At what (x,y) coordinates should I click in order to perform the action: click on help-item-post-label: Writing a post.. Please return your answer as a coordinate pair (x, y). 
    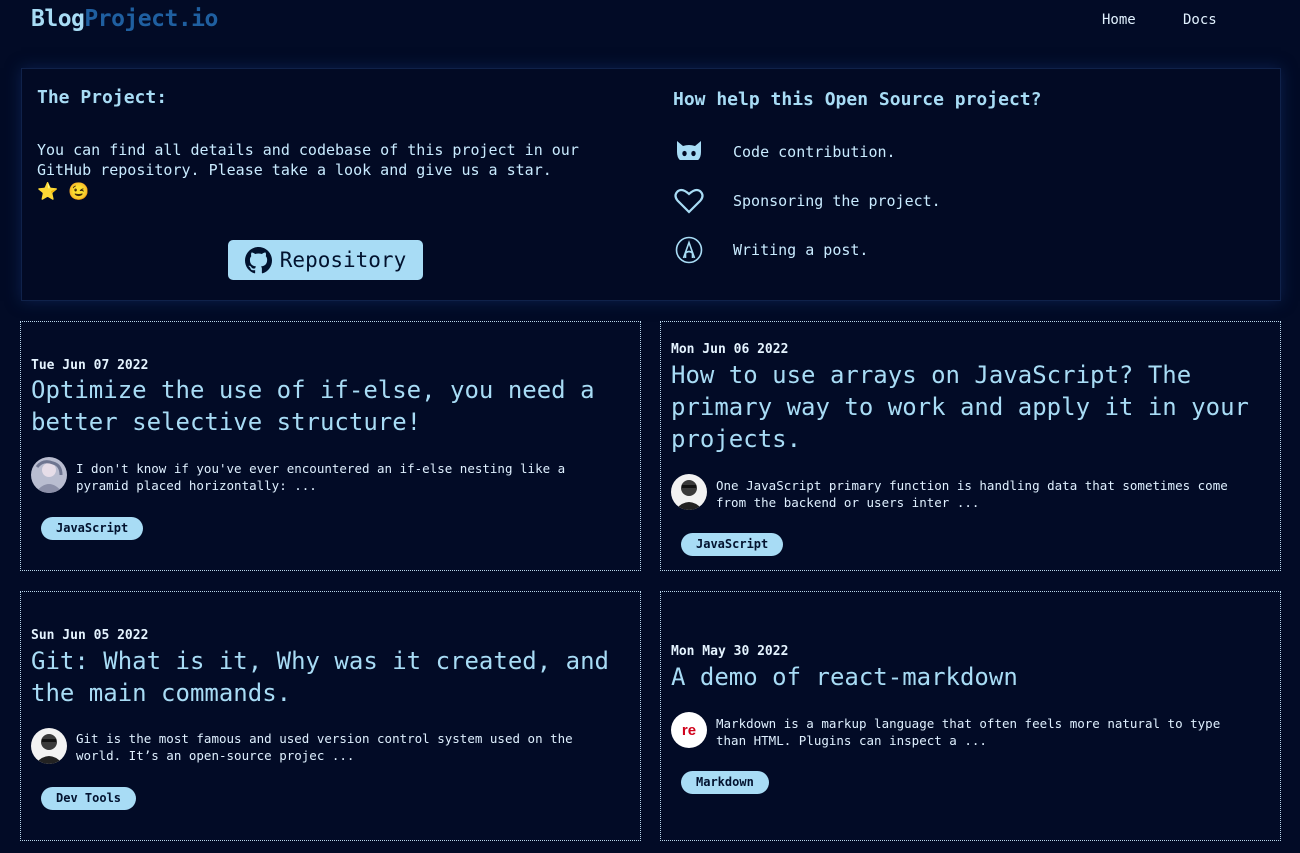
    Looking at the image, I should click on (801, 250).